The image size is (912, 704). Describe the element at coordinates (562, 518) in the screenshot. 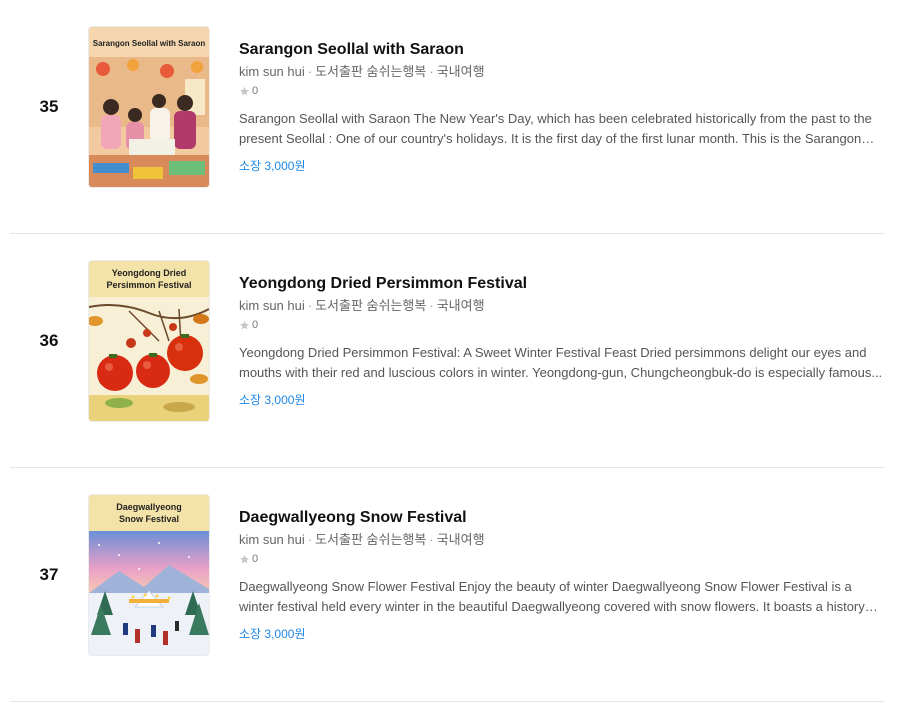

I see `book-title: Daegwallyeong Snow Festival` at that location.